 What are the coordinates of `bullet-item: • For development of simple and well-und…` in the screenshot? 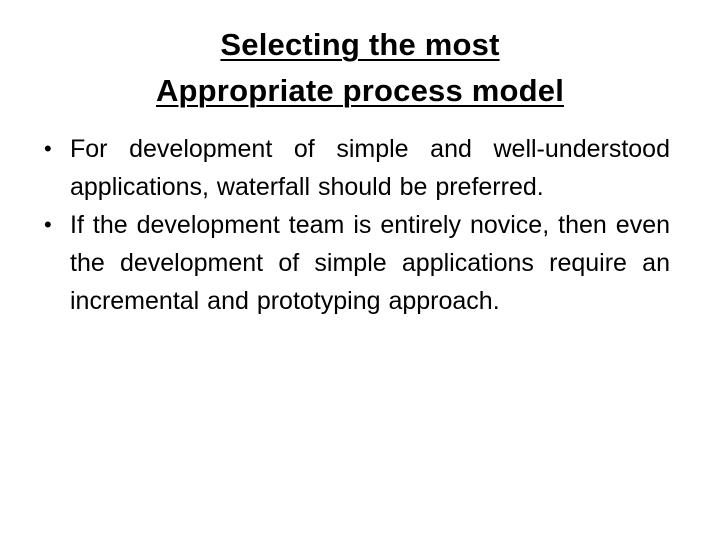 It's located at (357, 168).